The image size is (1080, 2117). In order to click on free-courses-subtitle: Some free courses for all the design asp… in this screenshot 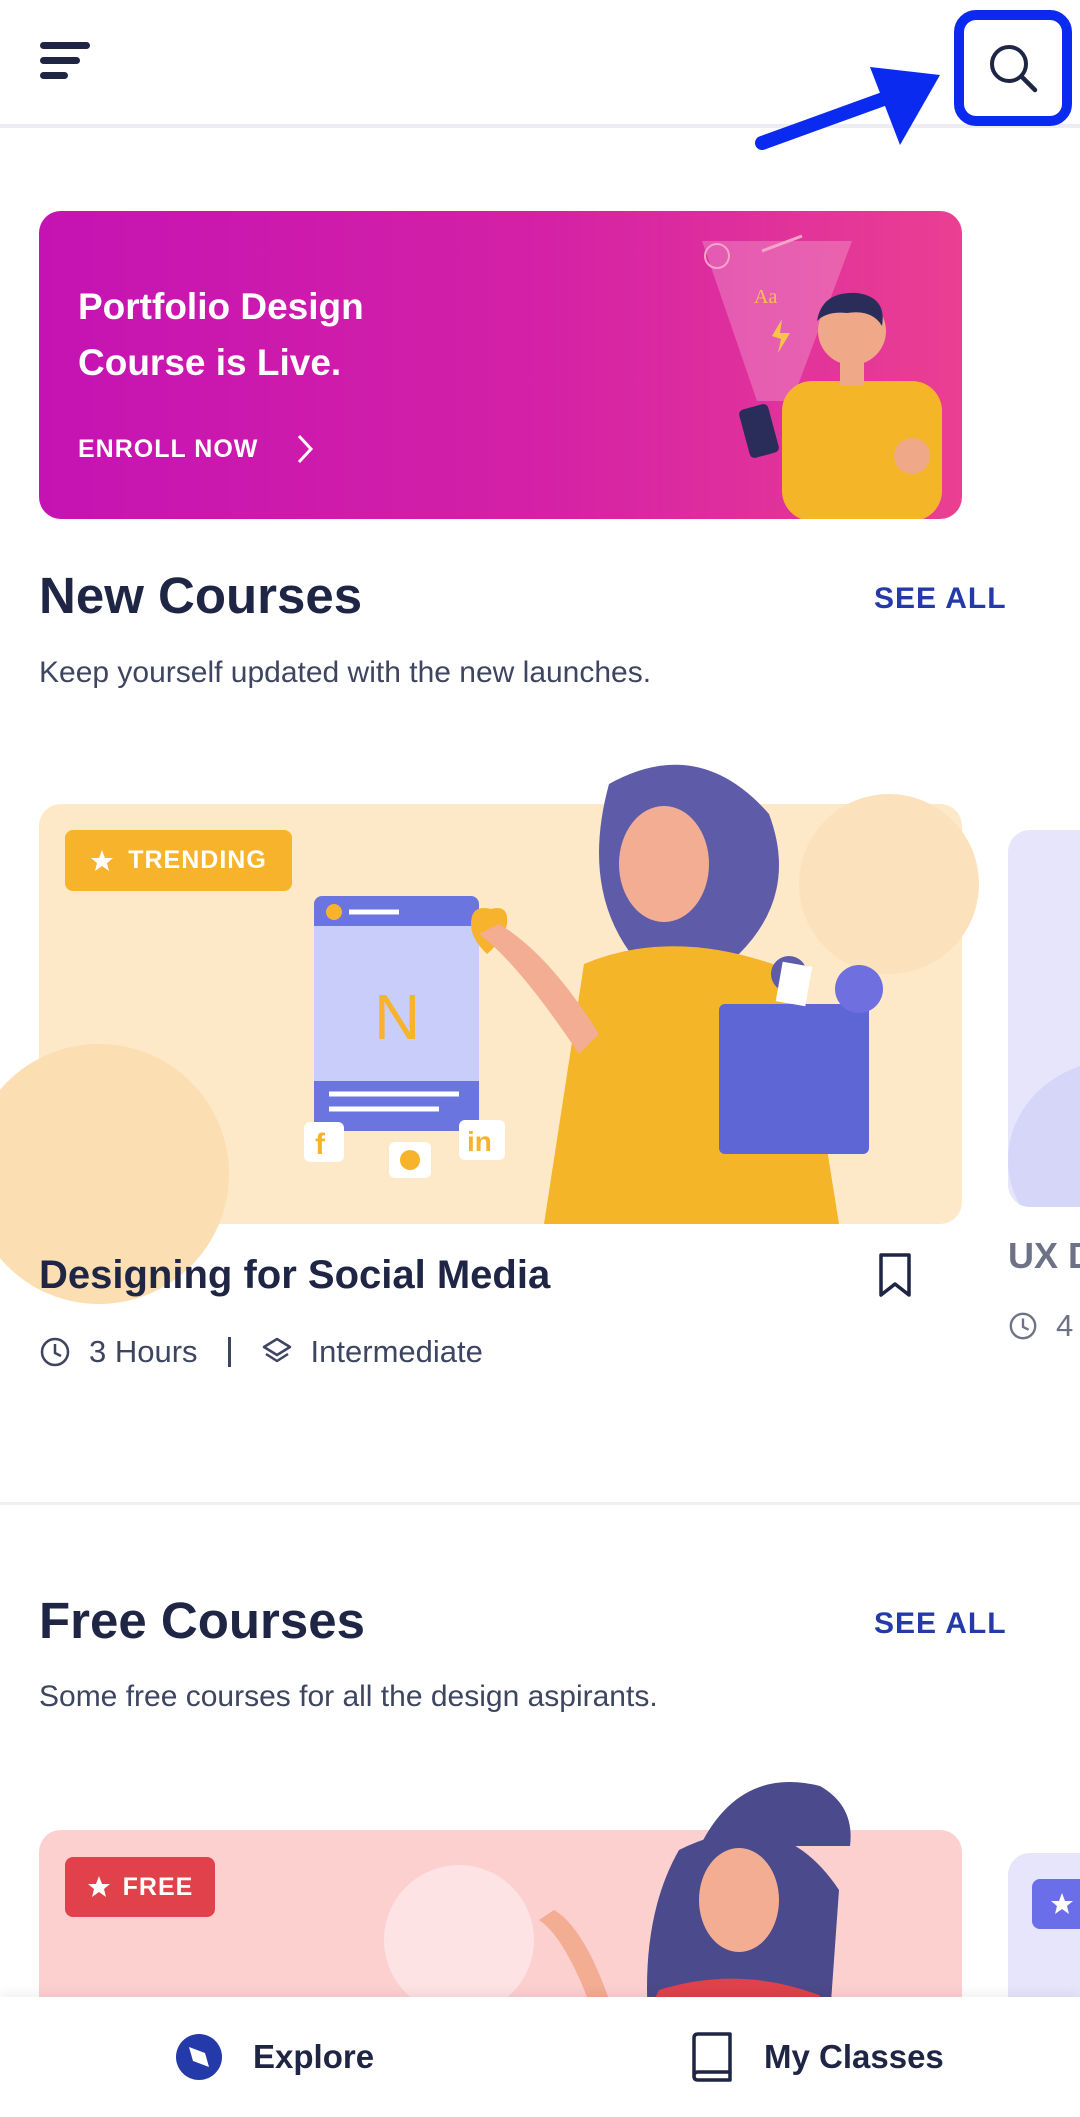, I will do `click(348, 1696)`.